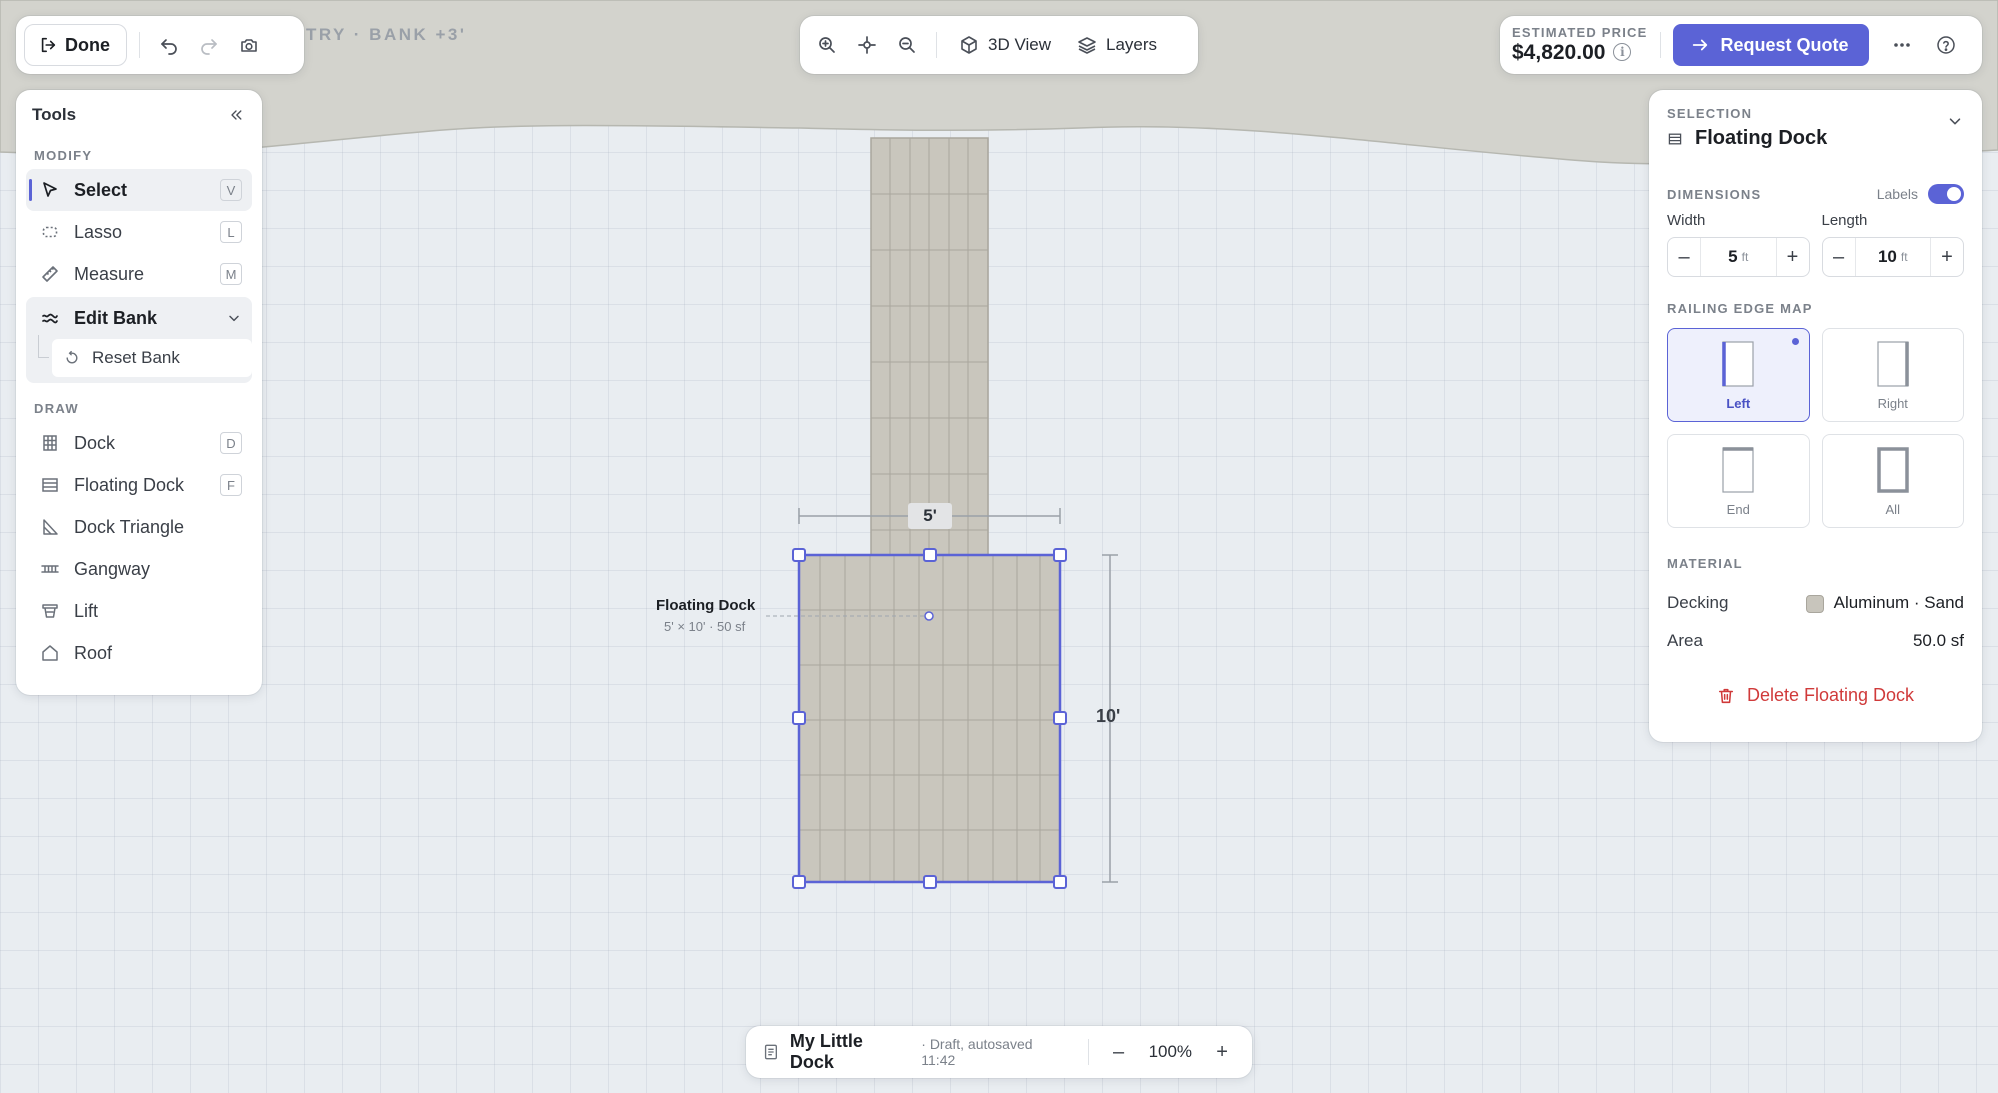  Describe the element at coordinates (109, 273) in the screenshot. I see `tool-label: Measure` at that location.